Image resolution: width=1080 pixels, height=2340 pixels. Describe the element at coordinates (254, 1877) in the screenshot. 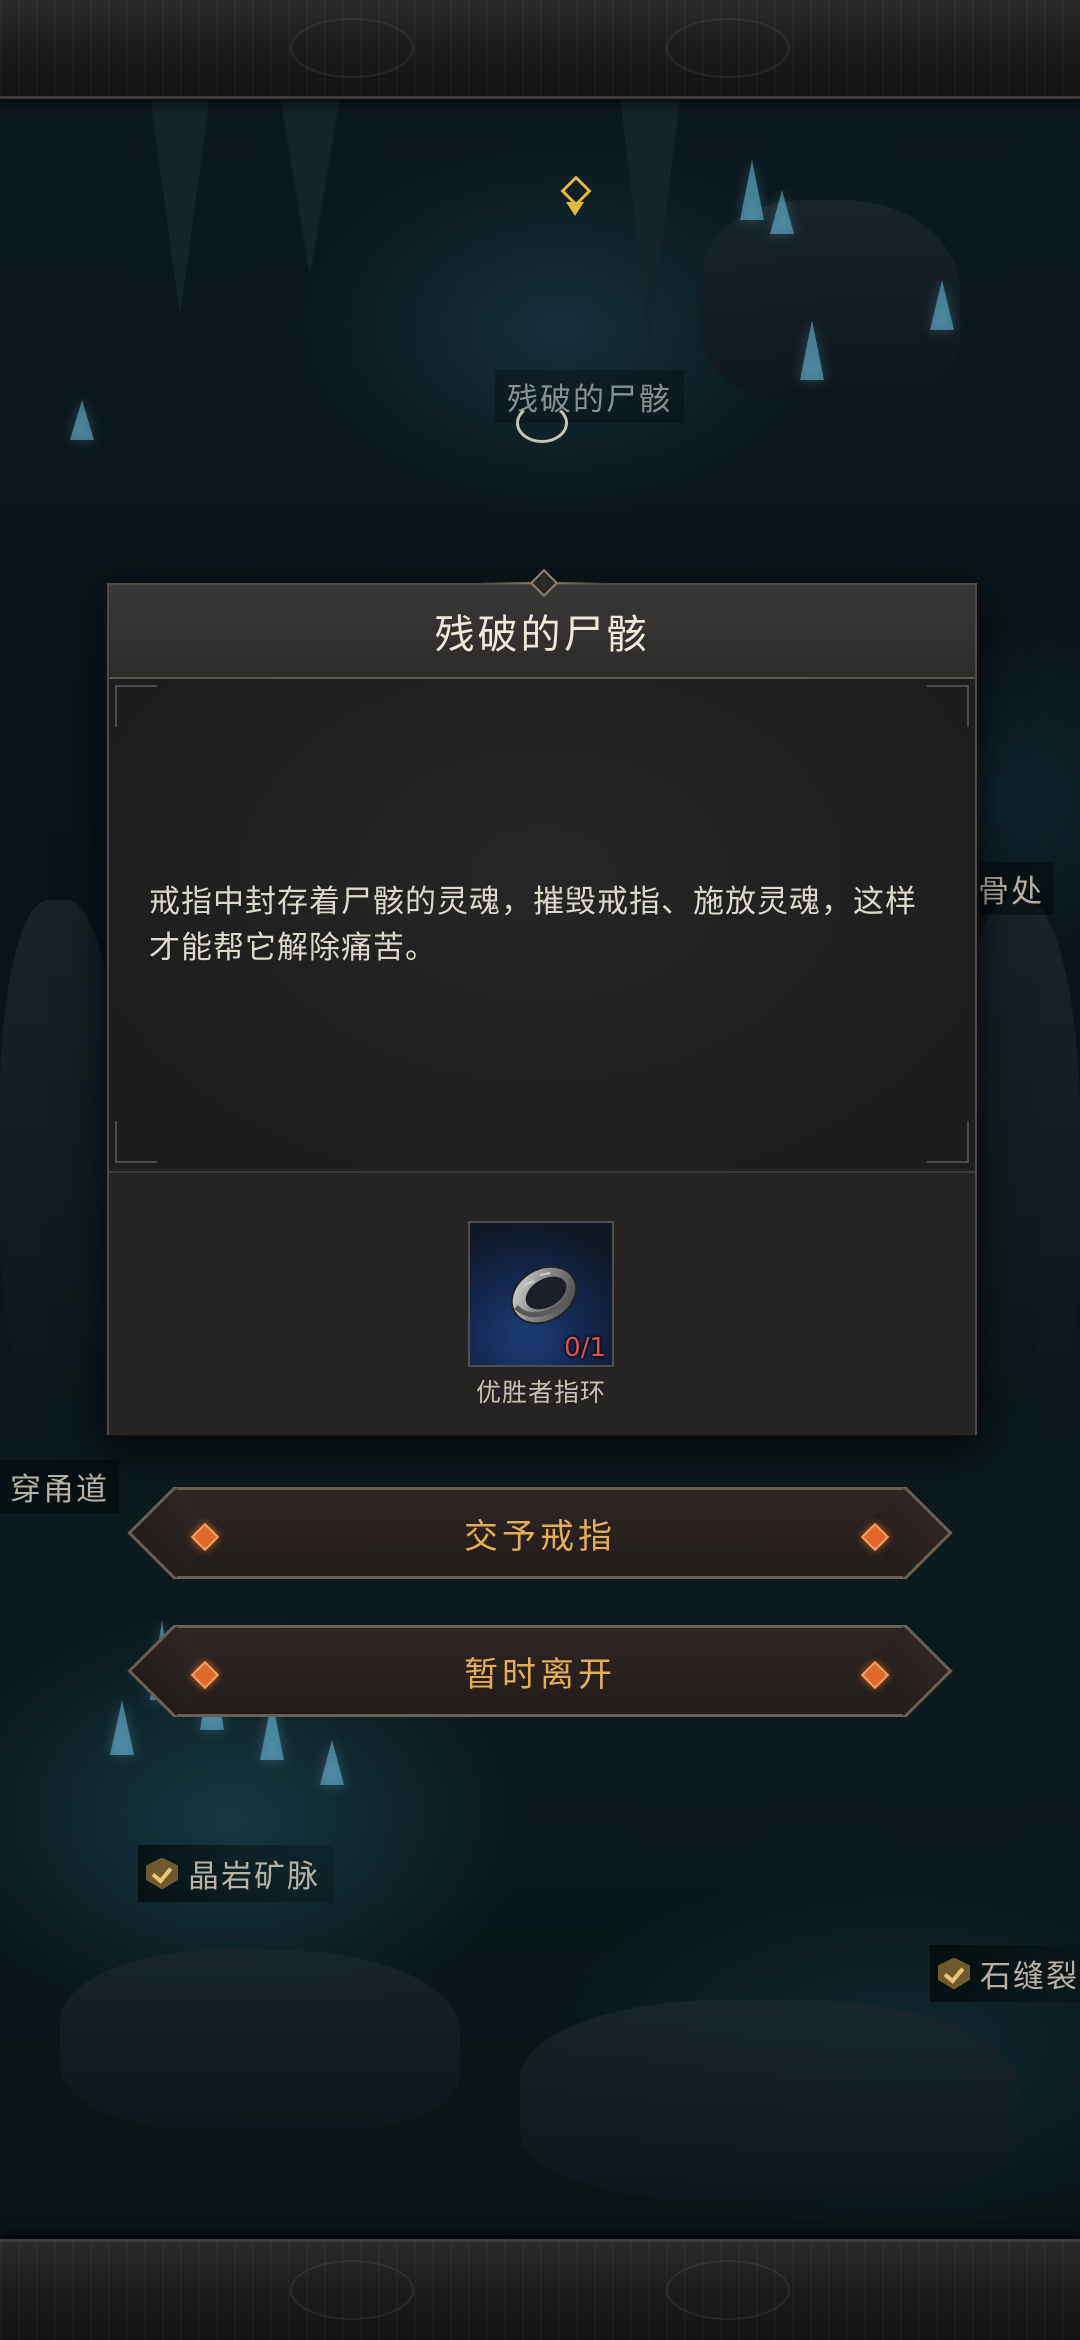

I see `map-marker-label: 晶岩矿脉` at that location.